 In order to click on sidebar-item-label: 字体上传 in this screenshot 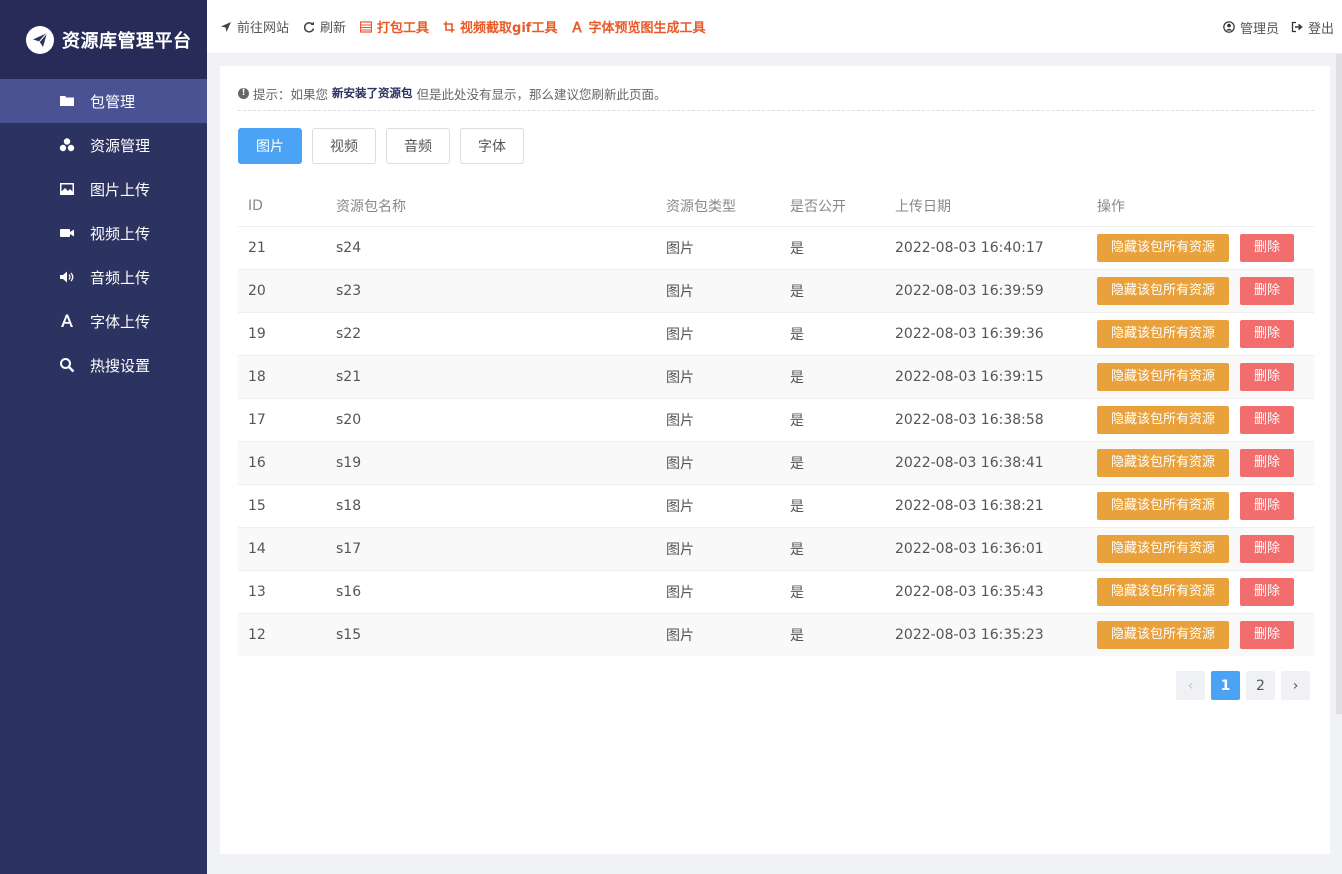, I will do `click(120, 321)`.